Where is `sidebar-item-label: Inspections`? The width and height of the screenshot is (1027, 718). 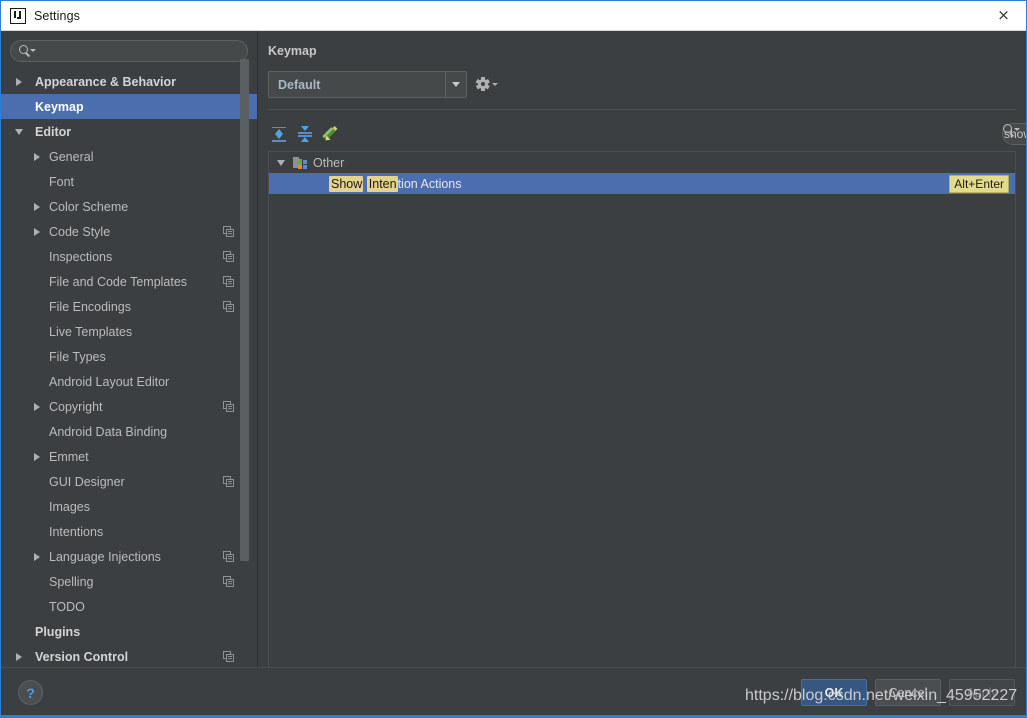
sidebar-item-label: Inspections is located at coordinates (81, 256).